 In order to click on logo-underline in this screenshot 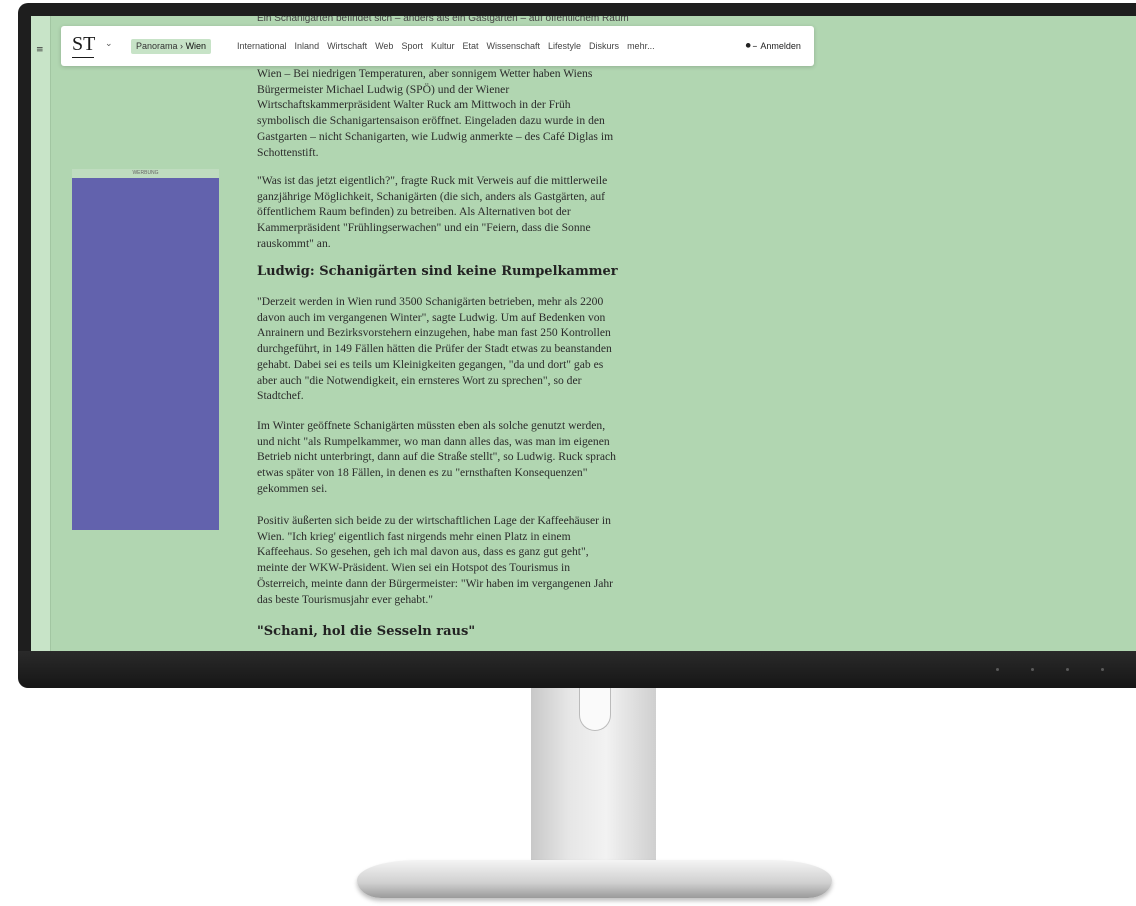, I will do `click(83, 57)`.